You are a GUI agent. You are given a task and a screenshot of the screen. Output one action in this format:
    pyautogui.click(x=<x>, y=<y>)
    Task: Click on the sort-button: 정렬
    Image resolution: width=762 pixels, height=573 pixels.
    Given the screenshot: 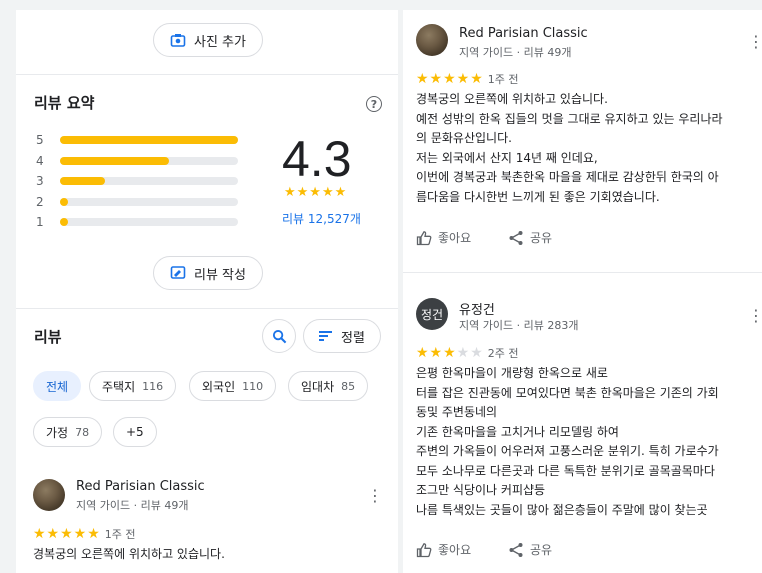 What is the action you would take?
    pyautogui.click(x=342, y=336)
    